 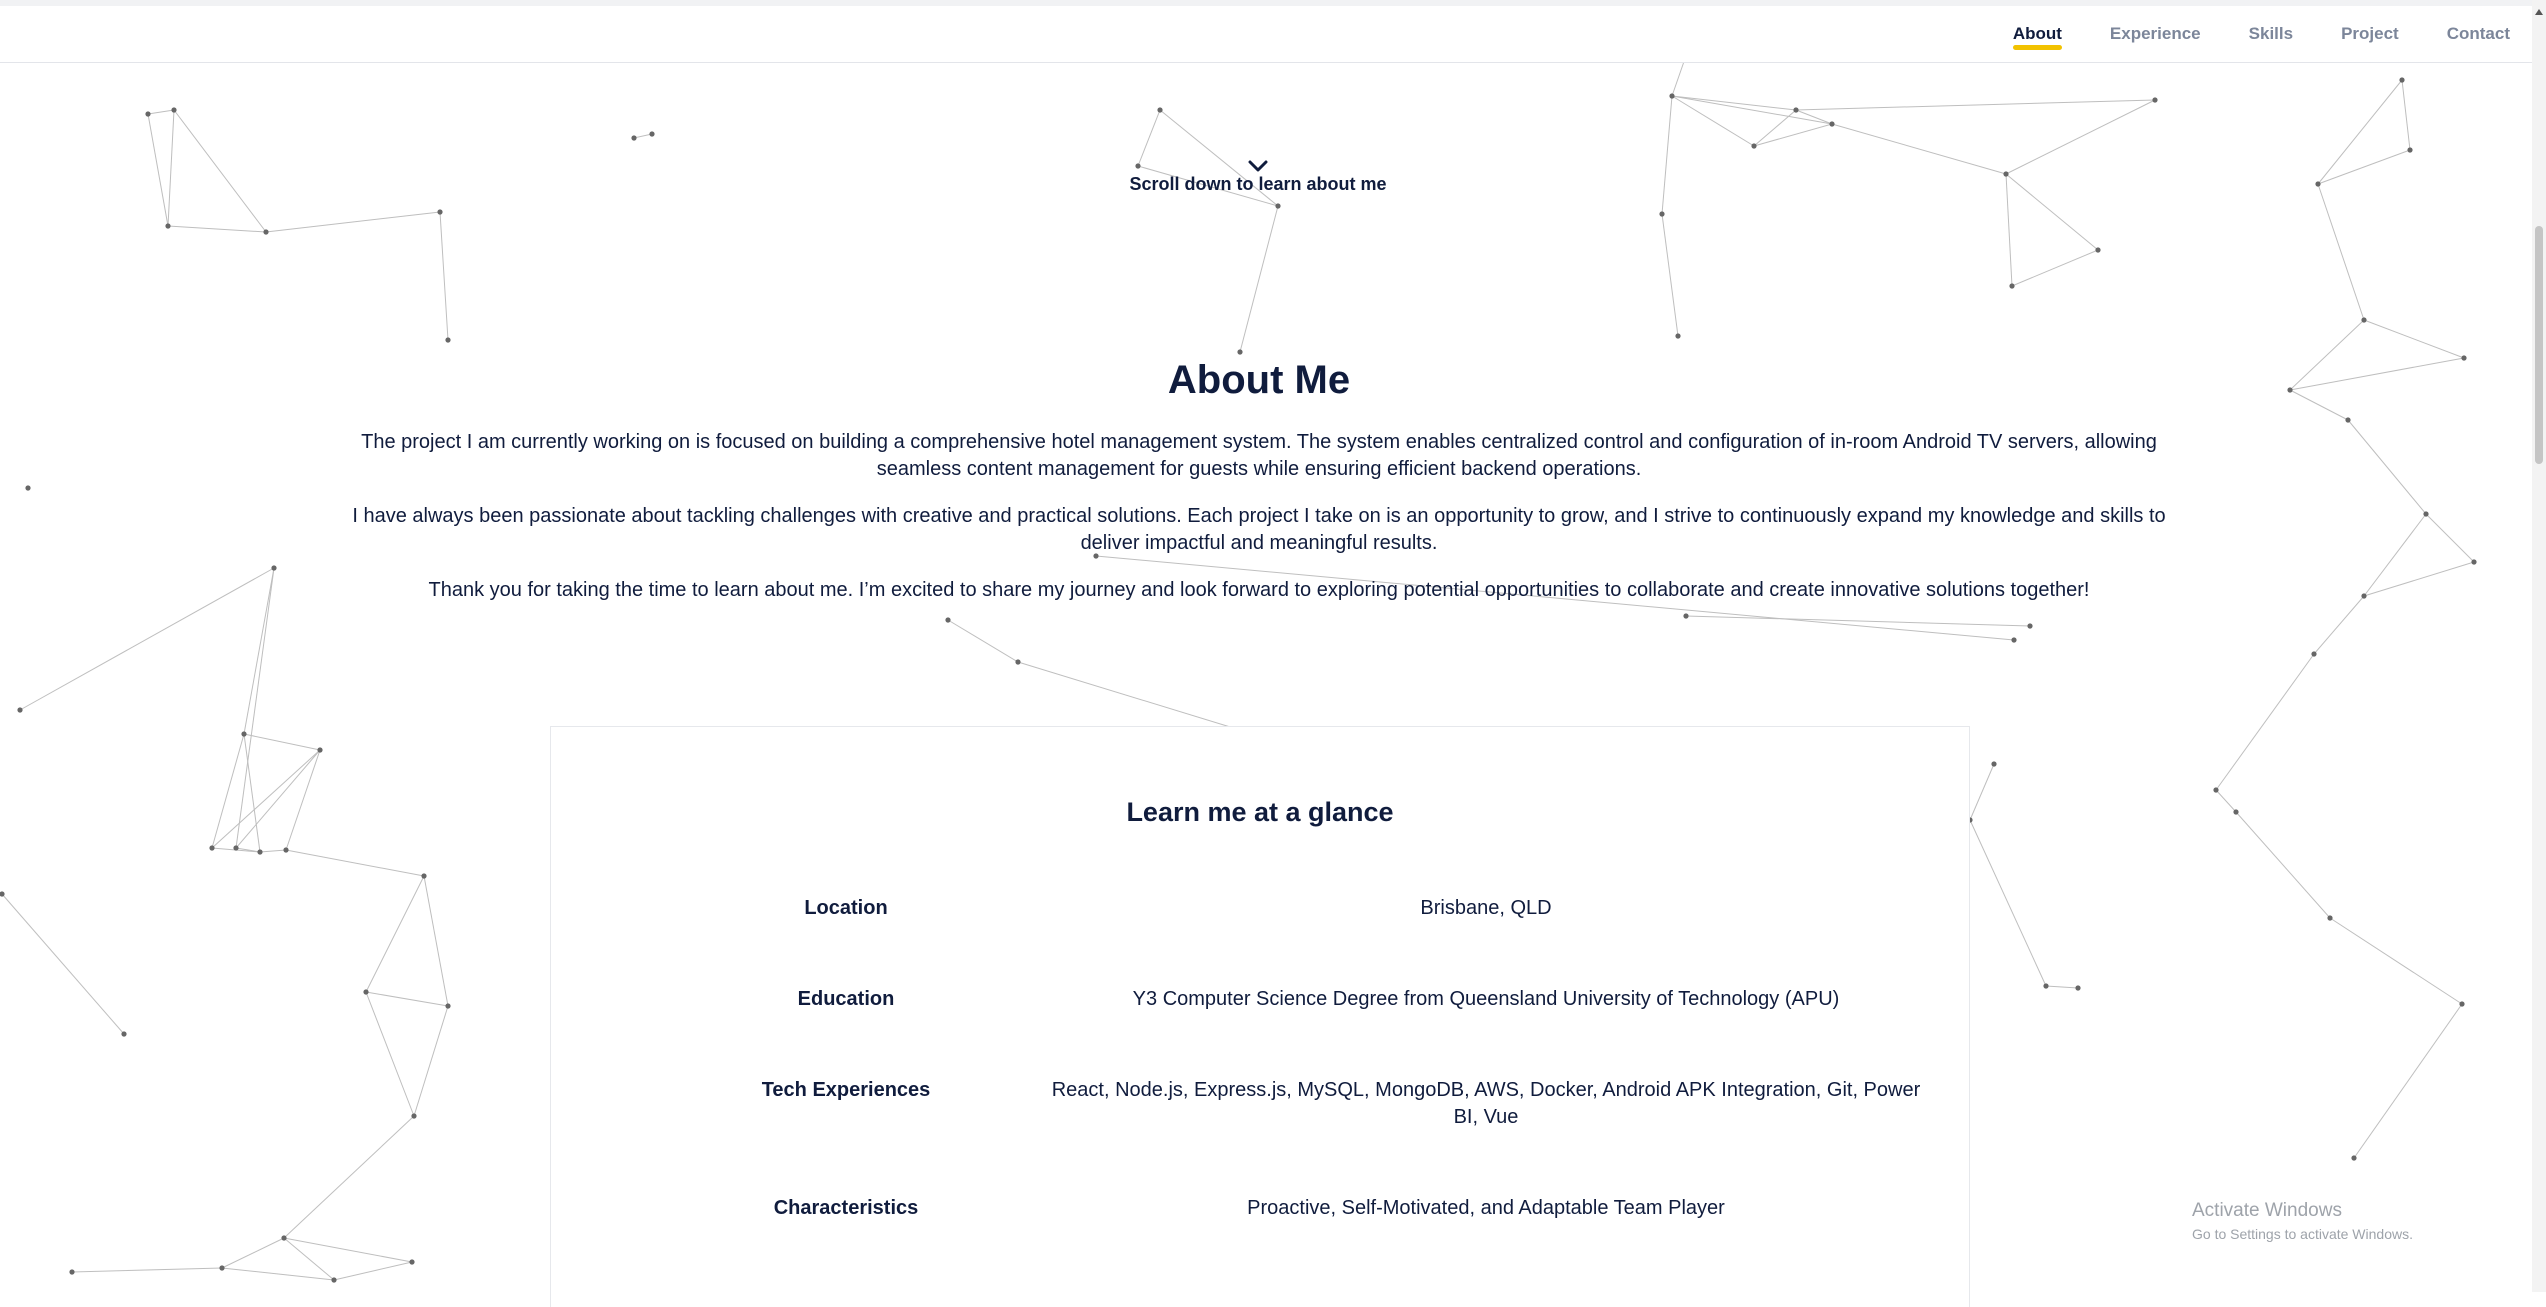 What do you see at coordinates (2155, 34) in the screenshot?
I see `nav-experience: Experience` at bounding box center [2155, 34].